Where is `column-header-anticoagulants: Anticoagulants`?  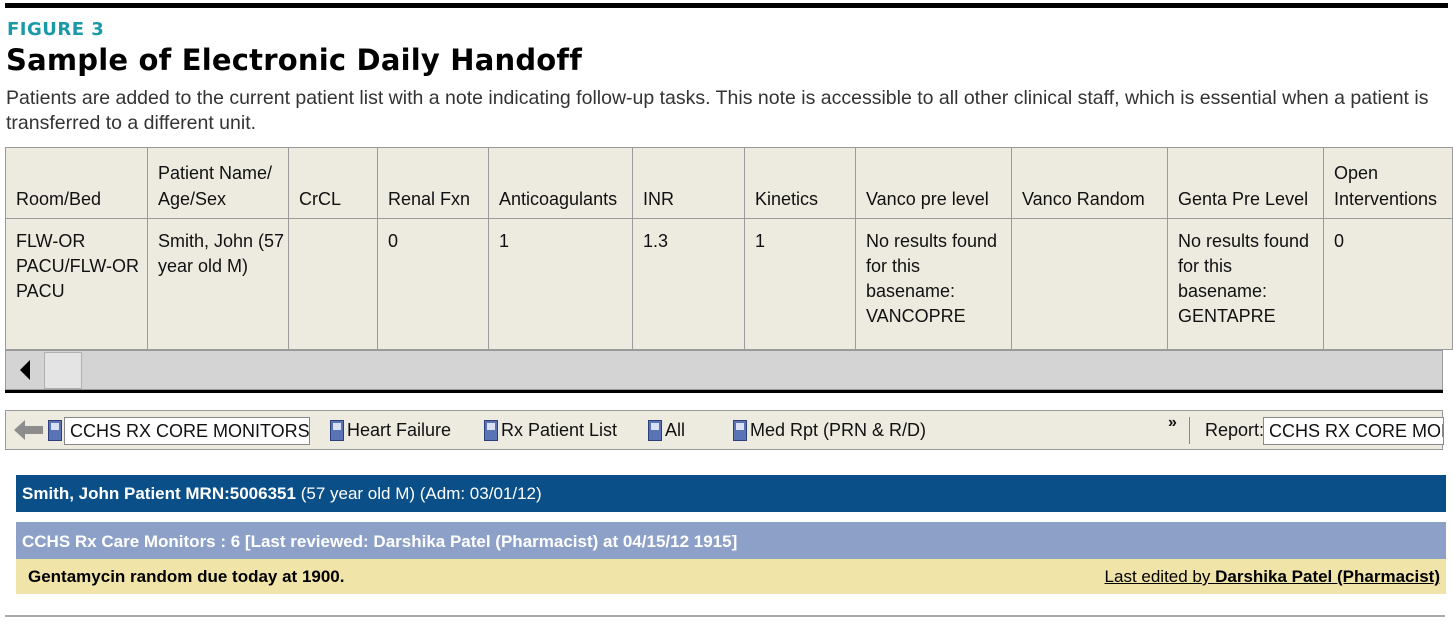
column-header-anticoagulants: Anticoagulants is located at coordinates (560, 183).